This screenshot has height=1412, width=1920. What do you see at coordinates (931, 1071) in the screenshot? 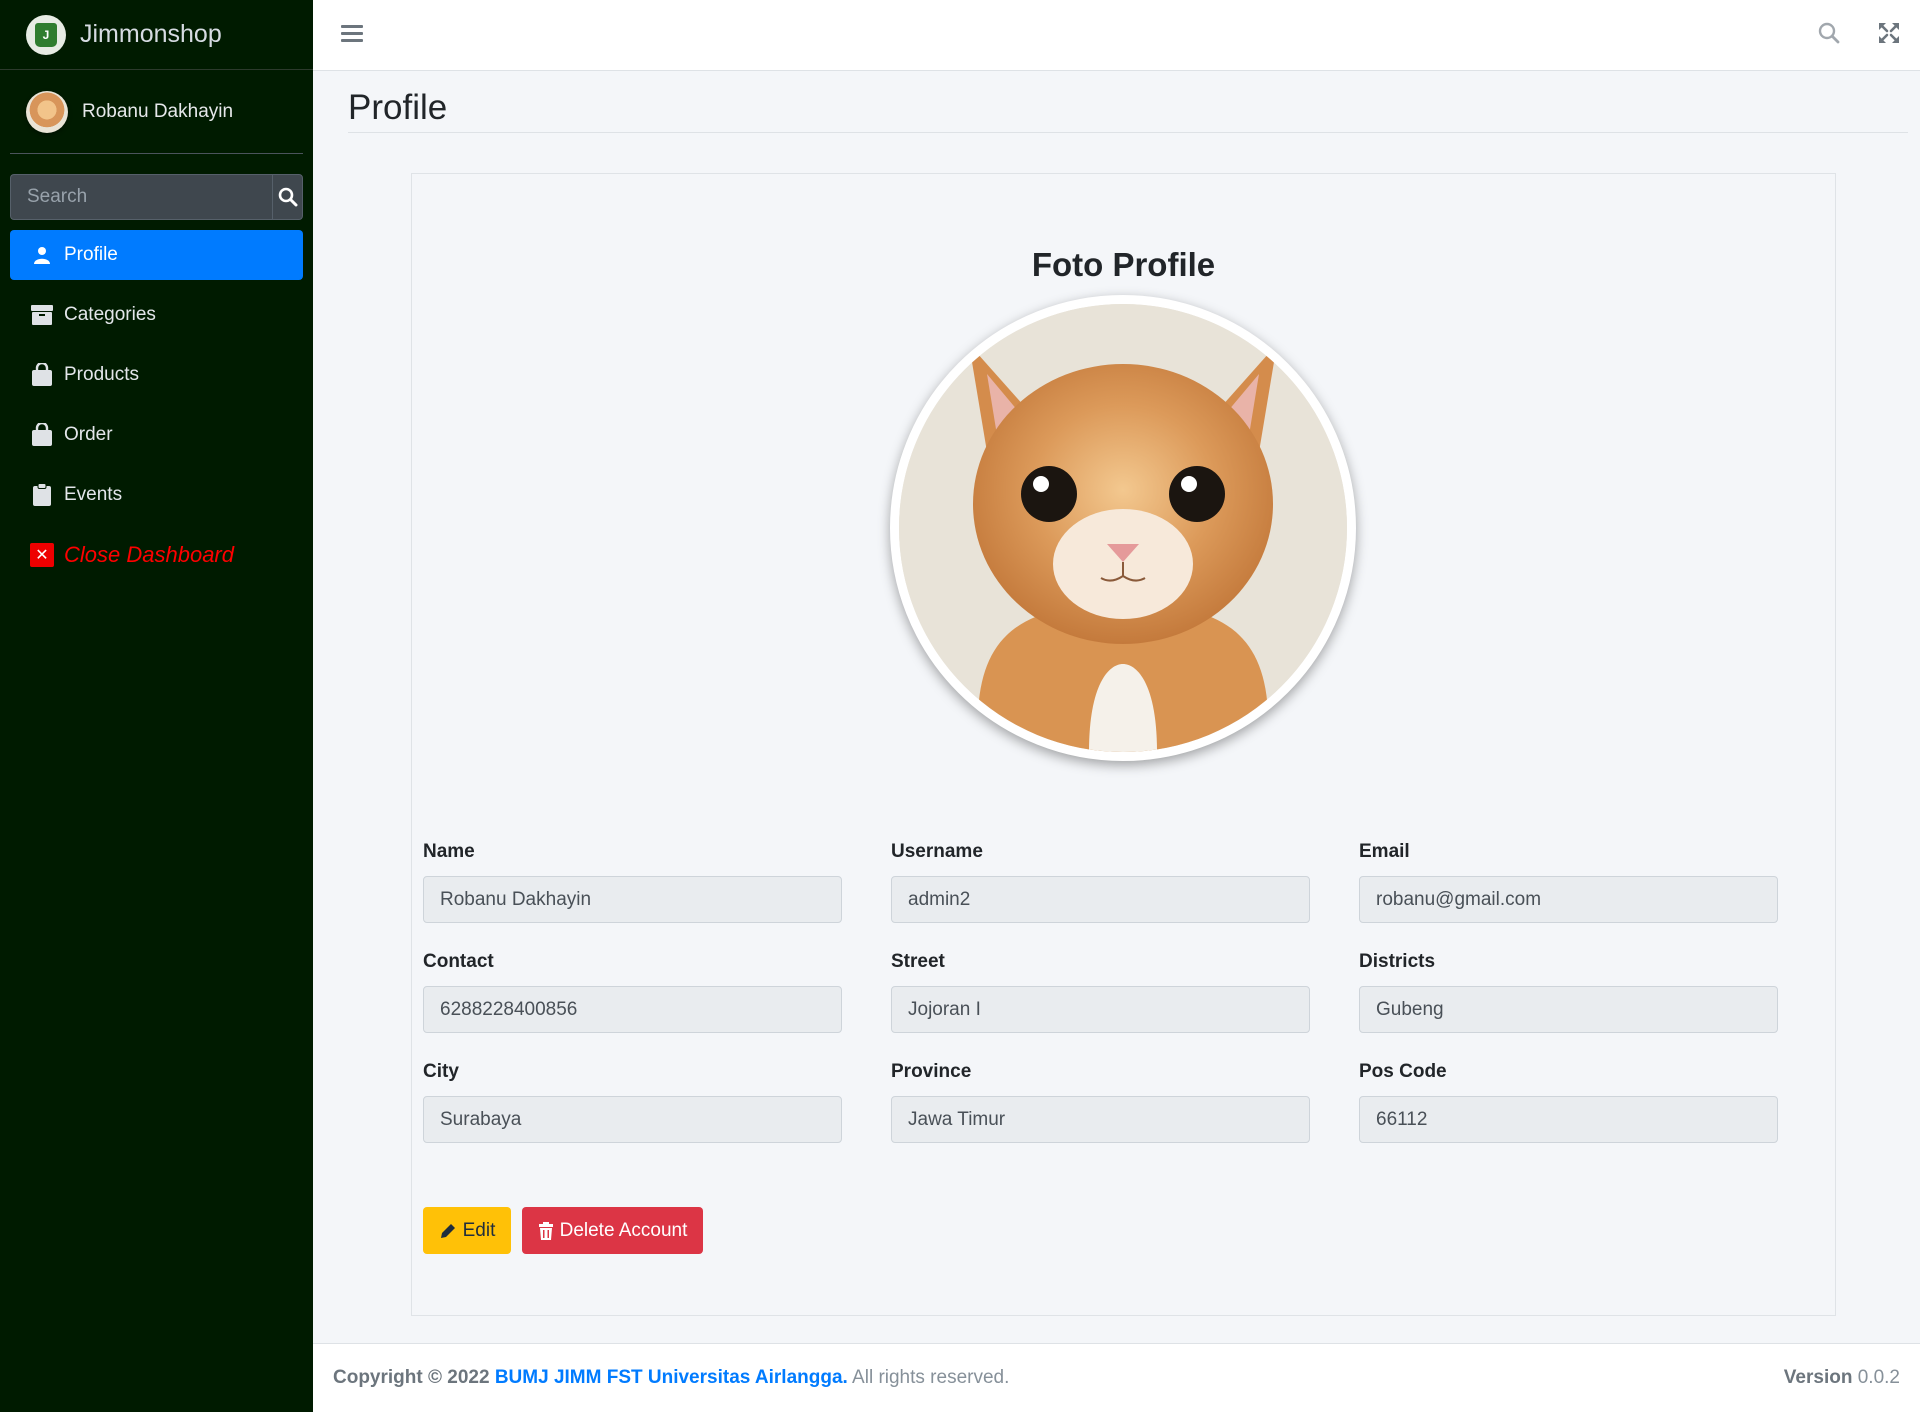
I see `province-label: Province` at bounding box center [931, 1071].